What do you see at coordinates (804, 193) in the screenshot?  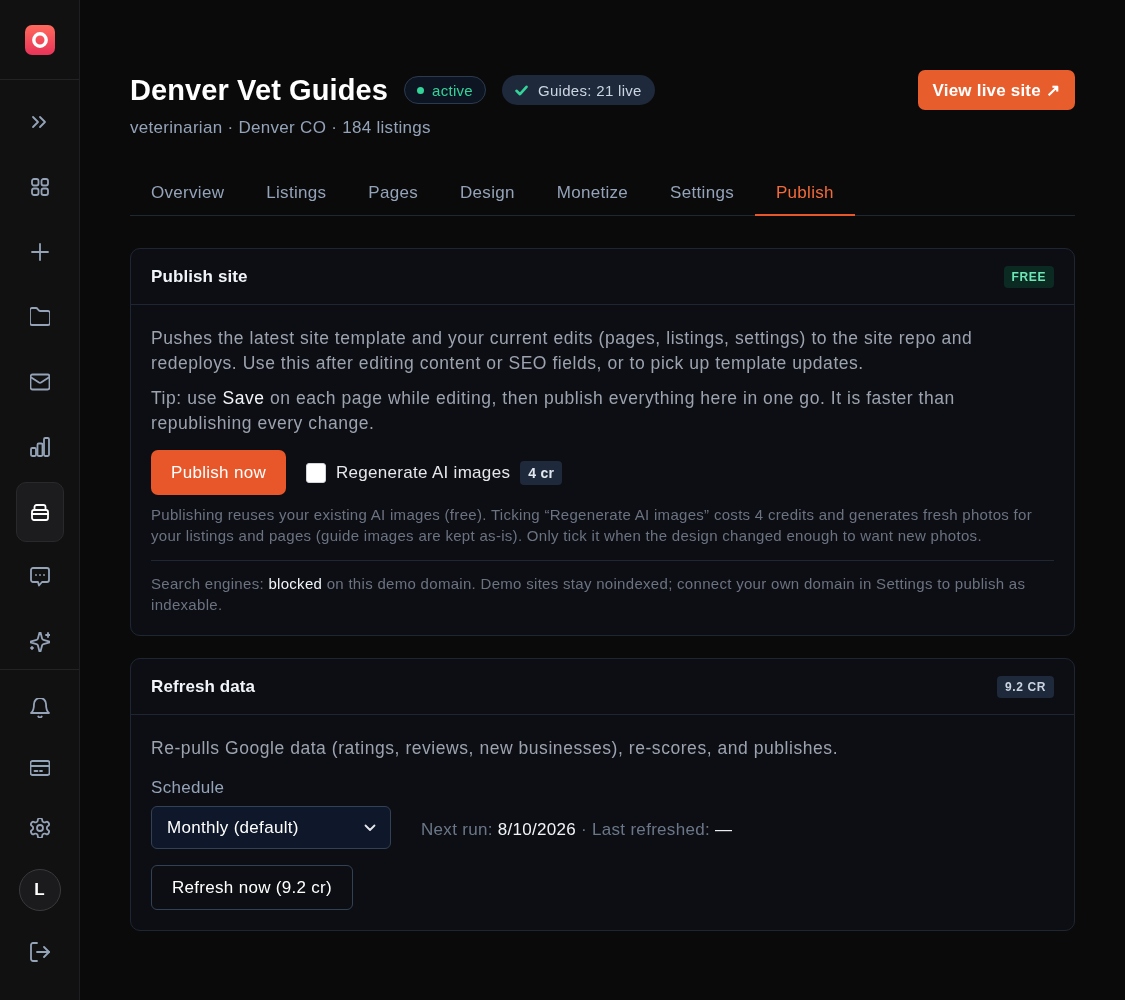 I see `tab: Publish` at bounding box center [804, 193].